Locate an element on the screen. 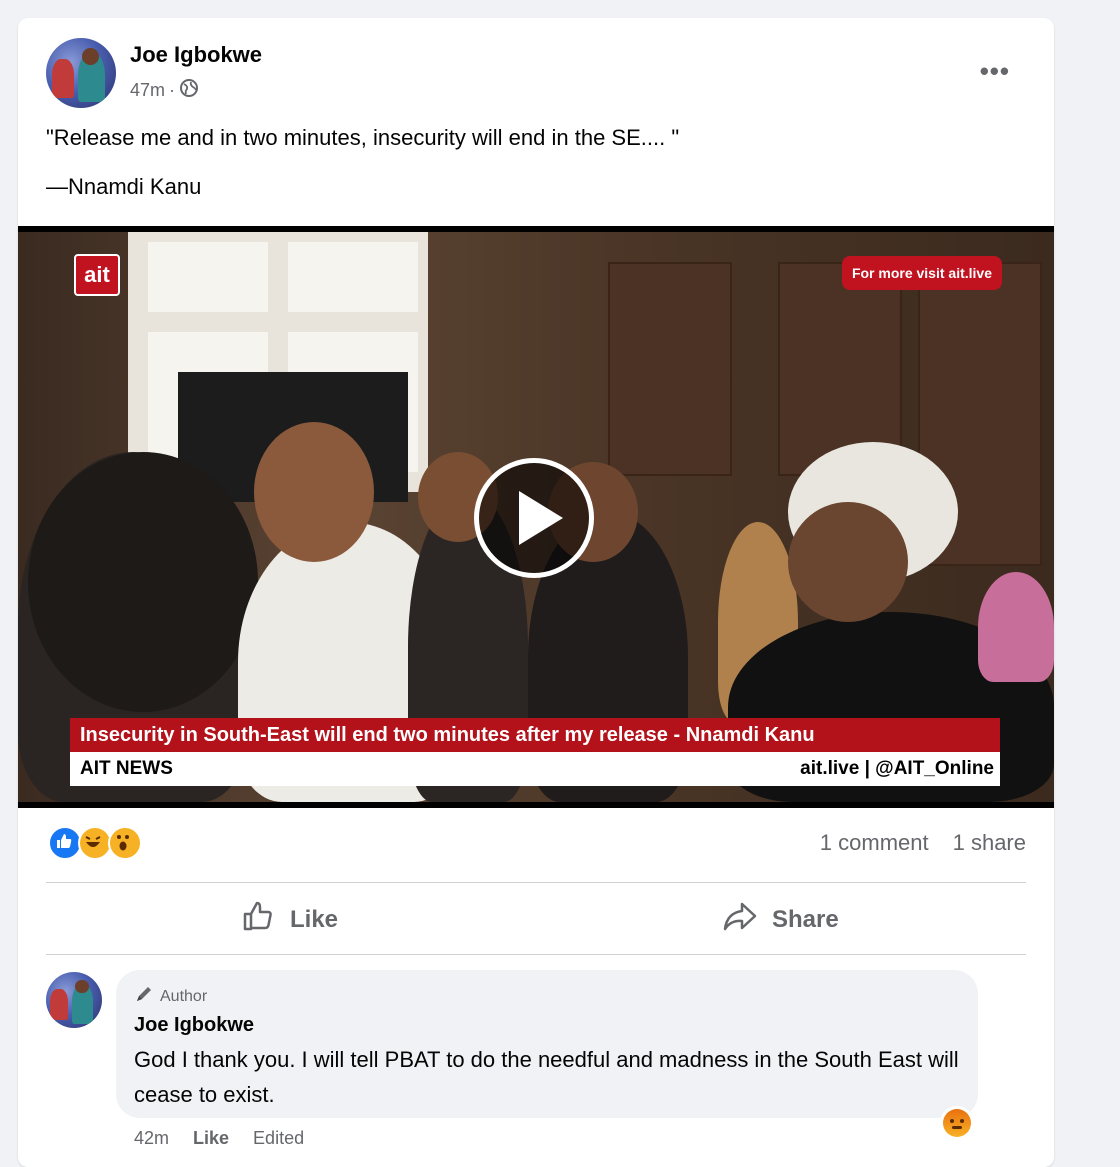 Image resolution: width=1120 pixels, height=1167 pixels. comment-count: 1 comment is located at coordinates (874, 843).